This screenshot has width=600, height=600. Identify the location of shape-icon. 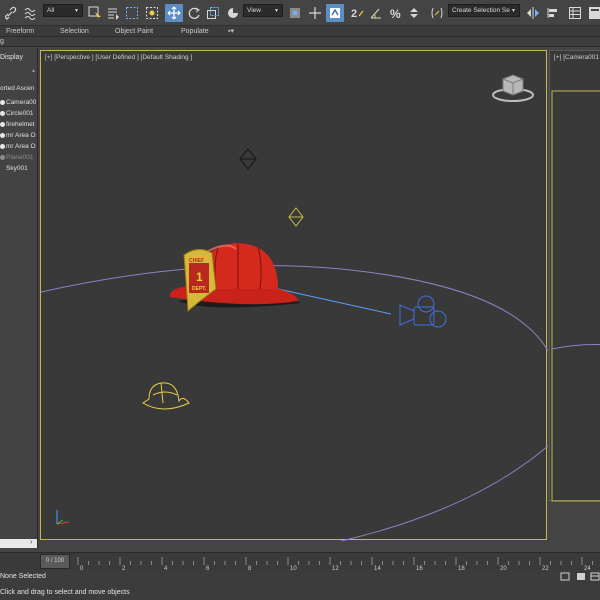
(2, 113).